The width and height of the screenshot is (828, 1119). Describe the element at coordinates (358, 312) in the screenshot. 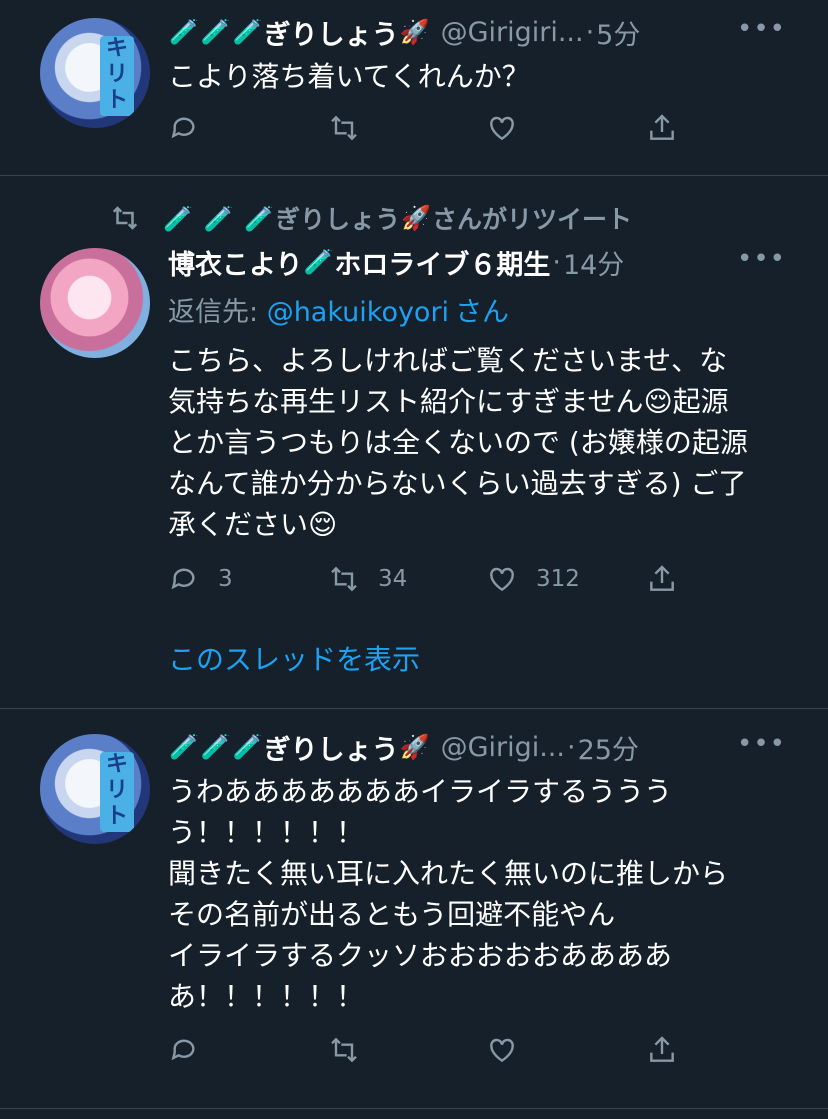

I see `reply-handle-link: @hakuikoyori` at that location.